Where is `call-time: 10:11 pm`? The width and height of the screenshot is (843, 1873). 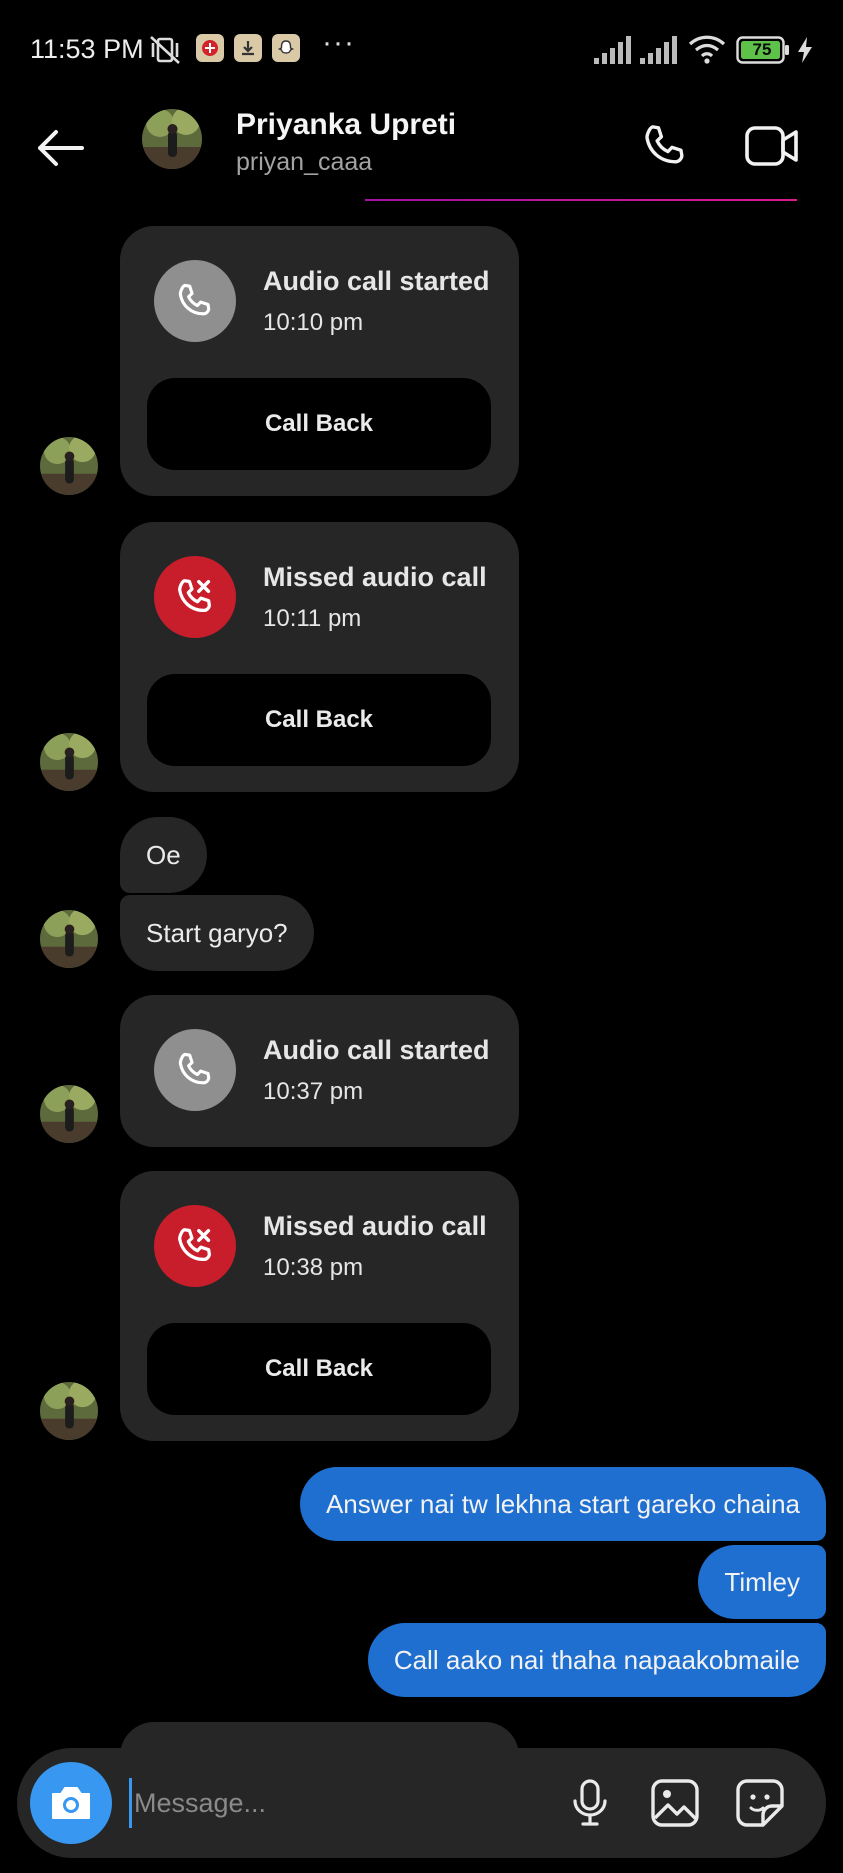
call-time: 10:11 pm is located at coordinates (312, 618).